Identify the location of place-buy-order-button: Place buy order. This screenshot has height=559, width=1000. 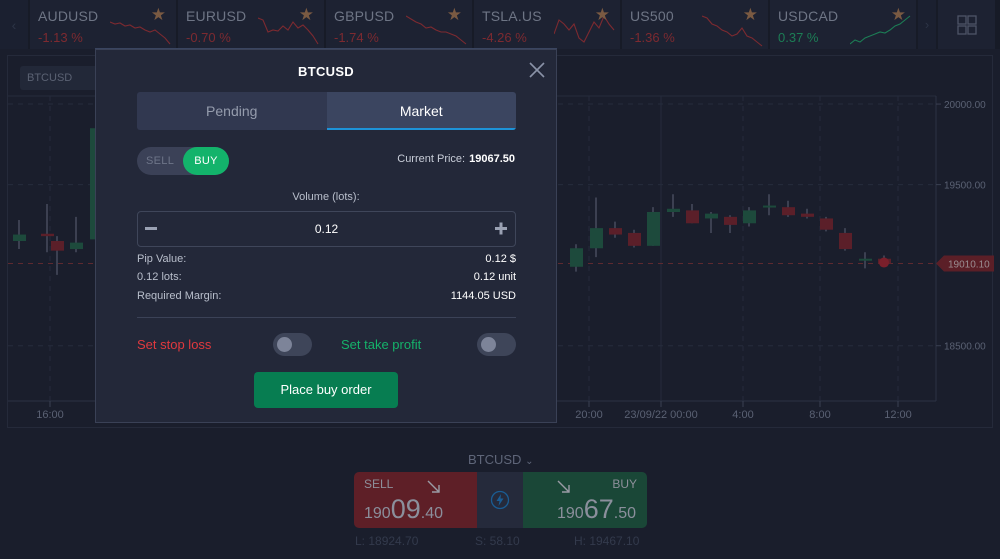
(326, 390).